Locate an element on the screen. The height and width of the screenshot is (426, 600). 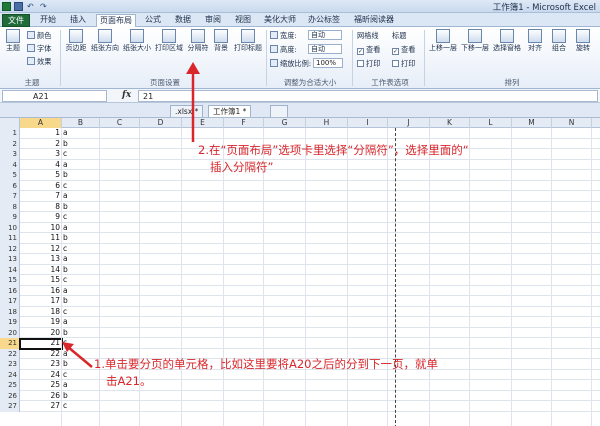
cell-a: 2 is located at coordinates (41, 144).